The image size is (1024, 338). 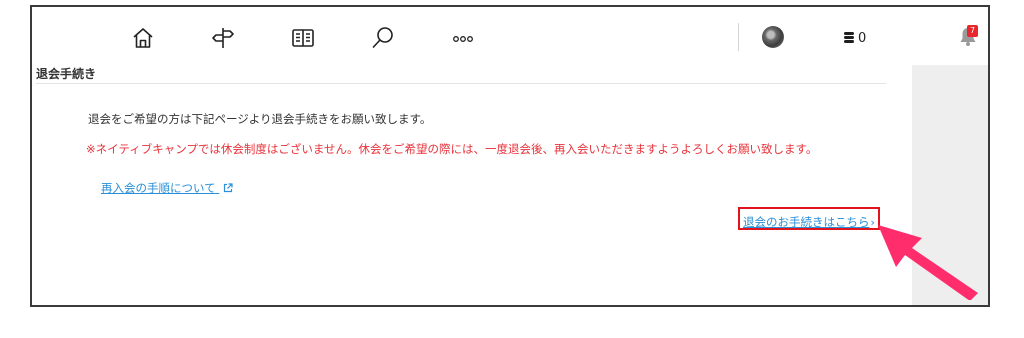 What do you see at coordinates (849, 38) in the screenshot?
I see `coin-icon` at bounding box center [849, 38].